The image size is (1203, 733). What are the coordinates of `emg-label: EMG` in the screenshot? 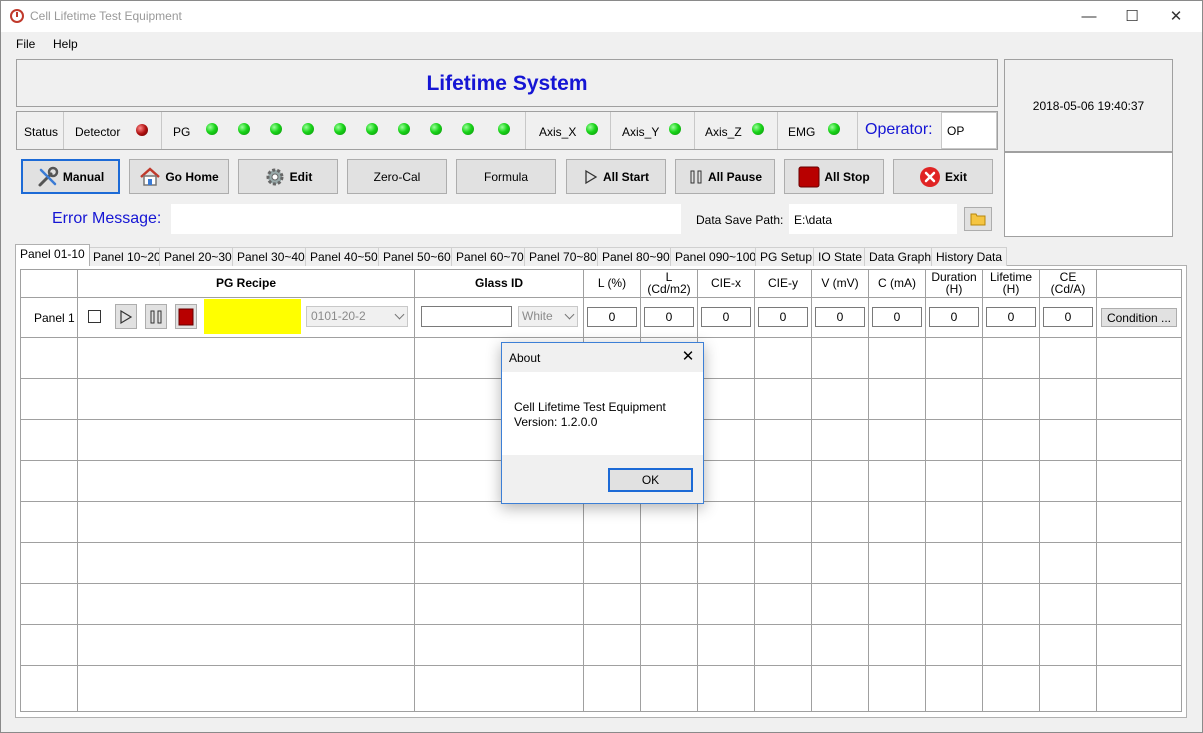 It's located at (802, 132).